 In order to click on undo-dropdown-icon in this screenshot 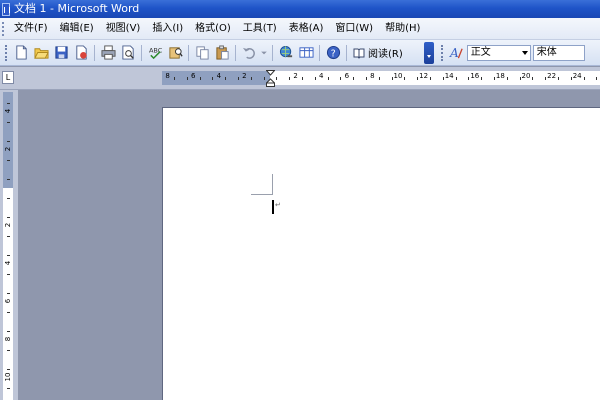, I will do `click(264, 53)`.